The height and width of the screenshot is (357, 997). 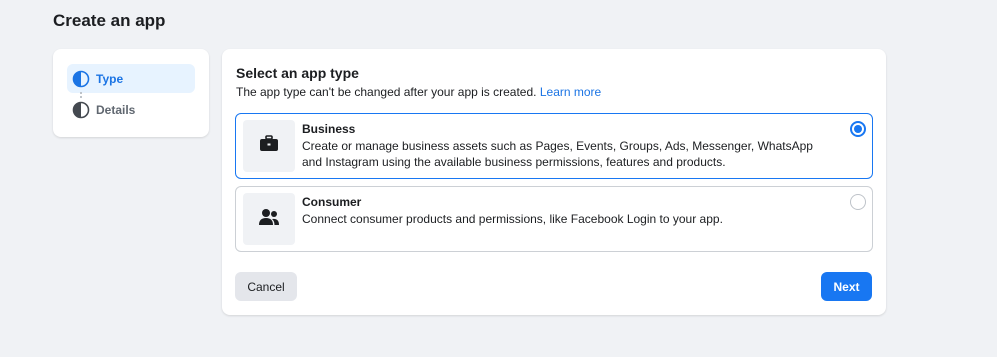 I want to click on briefcase-icon, so click(x=269, y=146).